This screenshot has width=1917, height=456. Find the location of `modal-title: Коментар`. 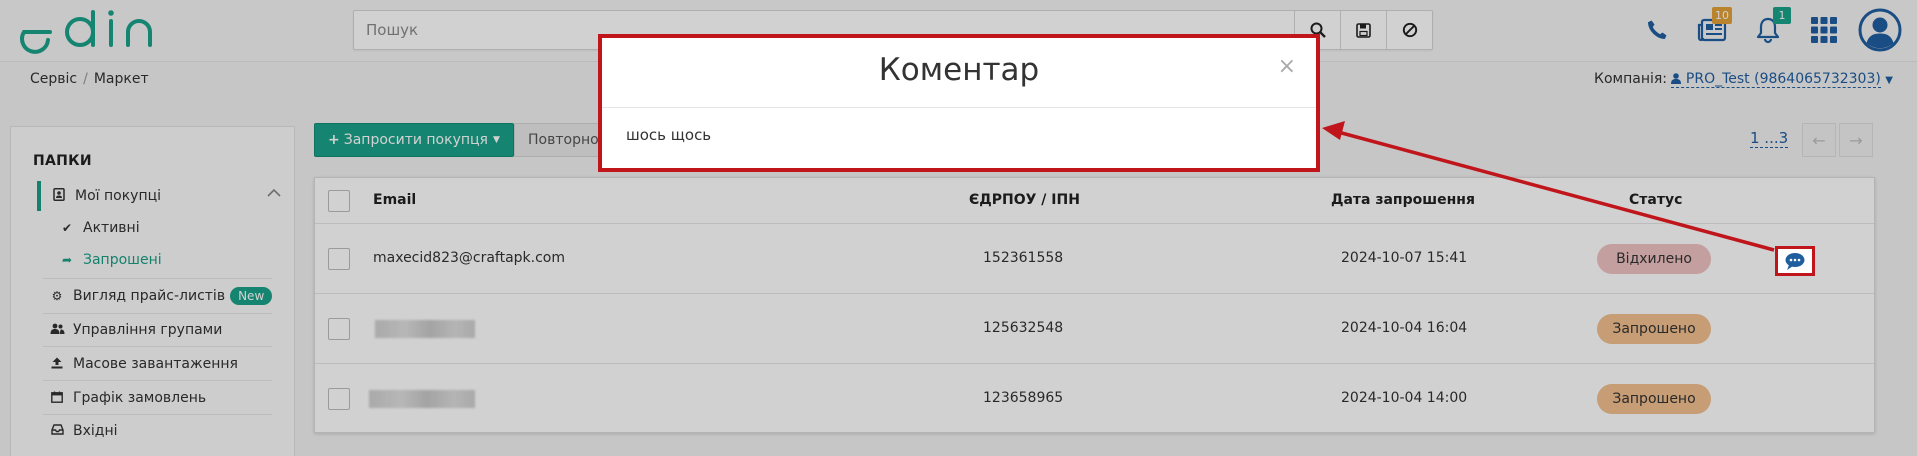

modal-title: Коментар is located at coordinates (959, 70).